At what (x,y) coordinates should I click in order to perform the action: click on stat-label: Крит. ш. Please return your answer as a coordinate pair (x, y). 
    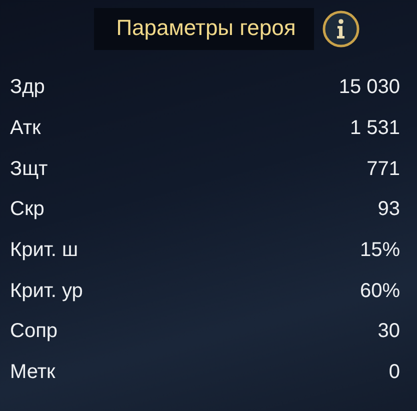
    Looking at the image, I should click on (44, 250).